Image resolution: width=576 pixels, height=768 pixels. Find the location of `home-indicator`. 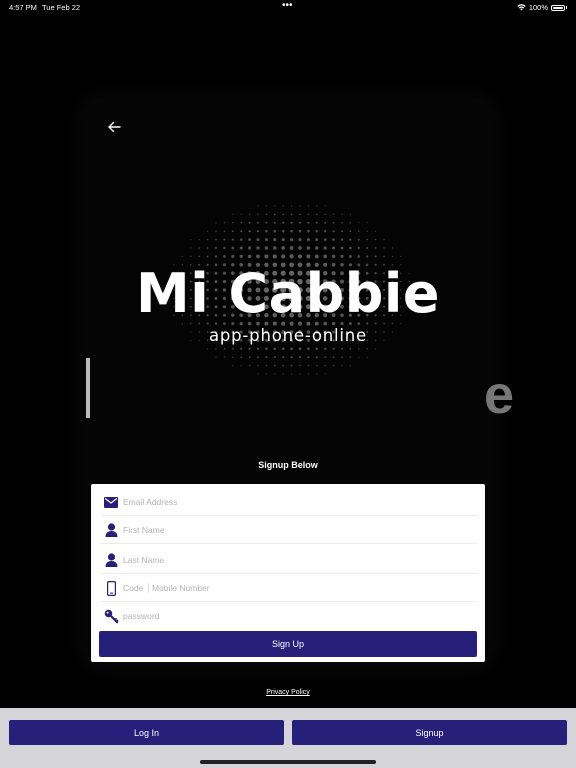

home-indicator is located at coordinates (288, 762).